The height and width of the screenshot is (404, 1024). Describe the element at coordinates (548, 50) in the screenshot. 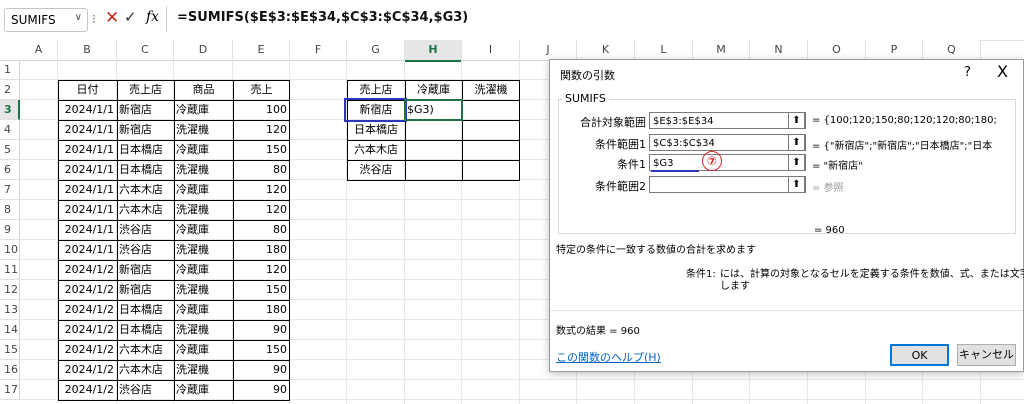

I see `column-header-j: J` at that location.